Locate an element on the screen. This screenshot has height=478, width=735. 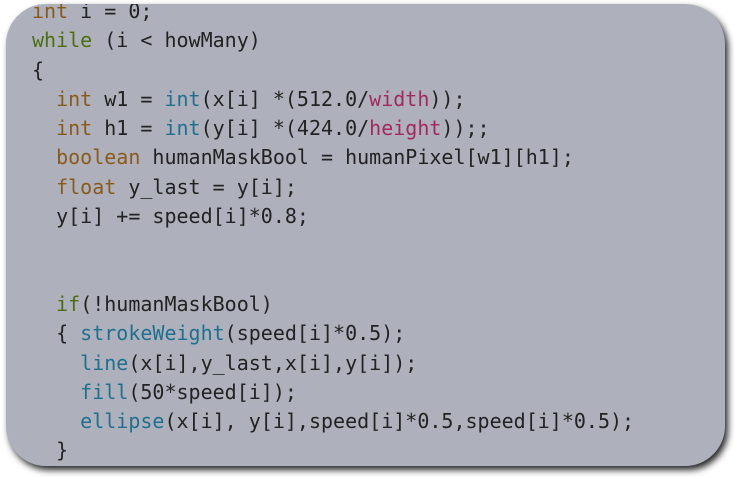
code-token: )); is located at coordinates (447, 98).